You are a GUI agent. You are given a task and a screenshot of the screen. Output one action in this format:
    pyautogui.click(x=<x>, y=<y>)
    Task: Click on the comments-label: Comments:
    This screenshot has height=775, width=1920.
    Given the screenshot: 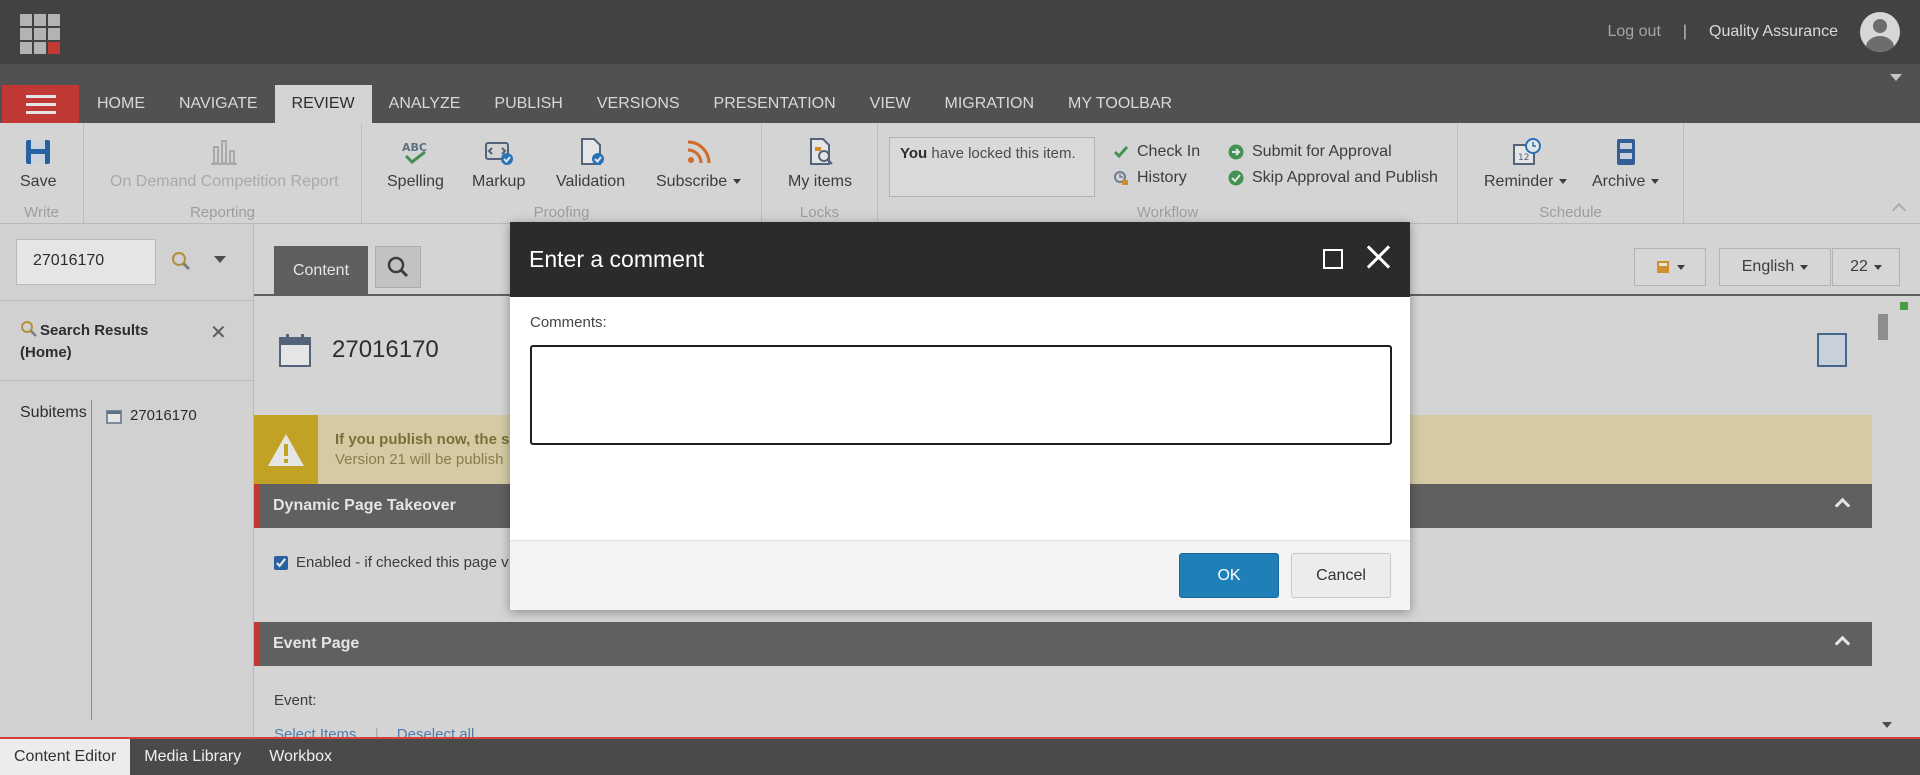 What is the action you would take?
    pyautogui.click(x=568, y=322)
    